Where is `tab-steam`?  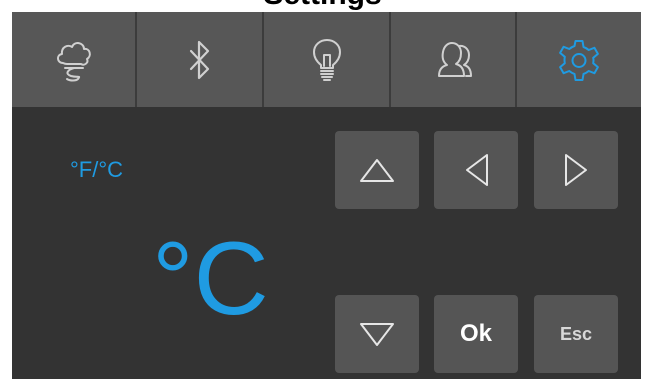
tab-steam is located at coordinates (74, 59).